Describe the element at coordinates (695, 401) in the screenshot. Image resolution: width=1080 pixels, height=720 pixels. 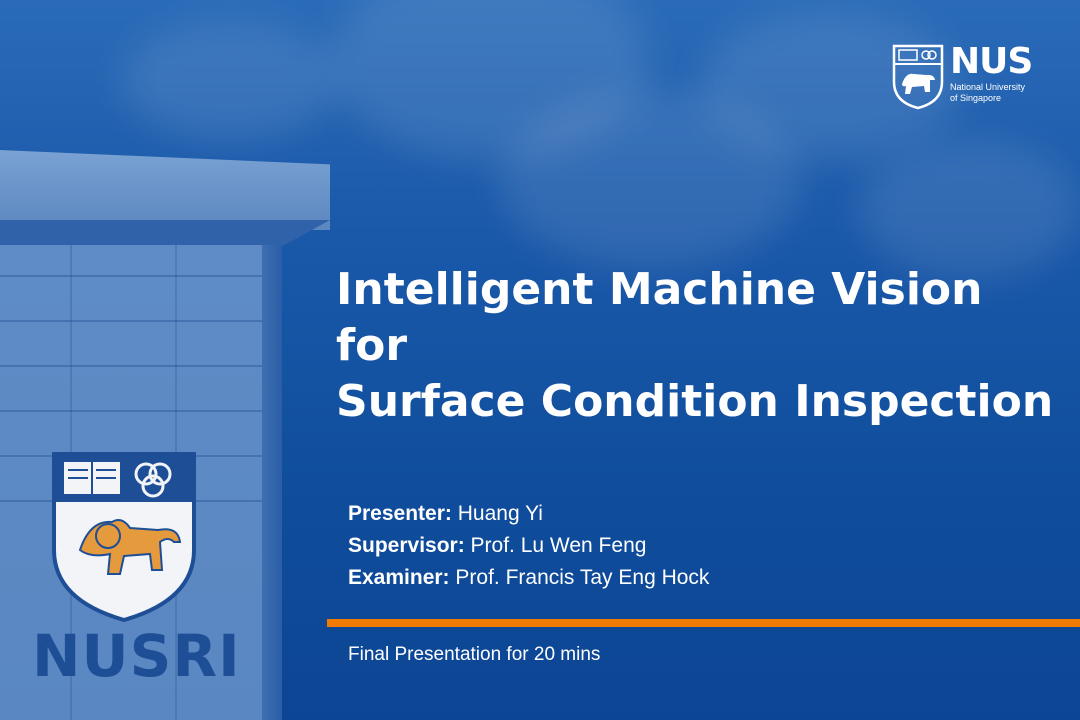
I see `title-line-2: Surface Condition Inspection` at that location.